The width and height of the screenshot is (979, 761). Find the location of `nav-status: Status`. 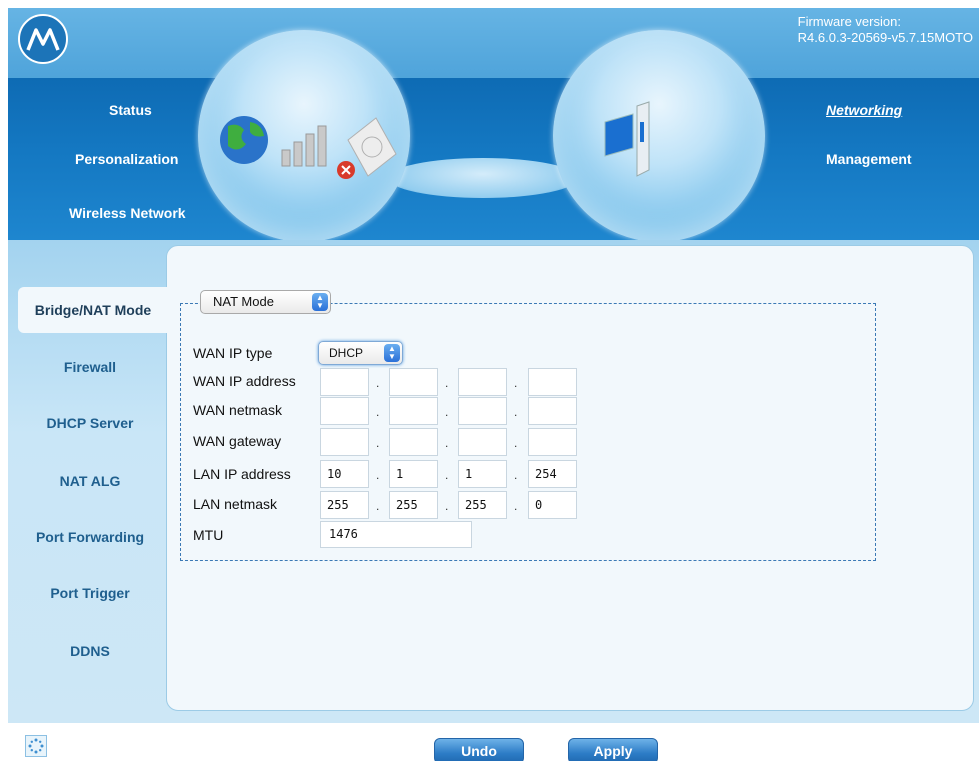

nav-status: Status is located at coordinates (130, 110).